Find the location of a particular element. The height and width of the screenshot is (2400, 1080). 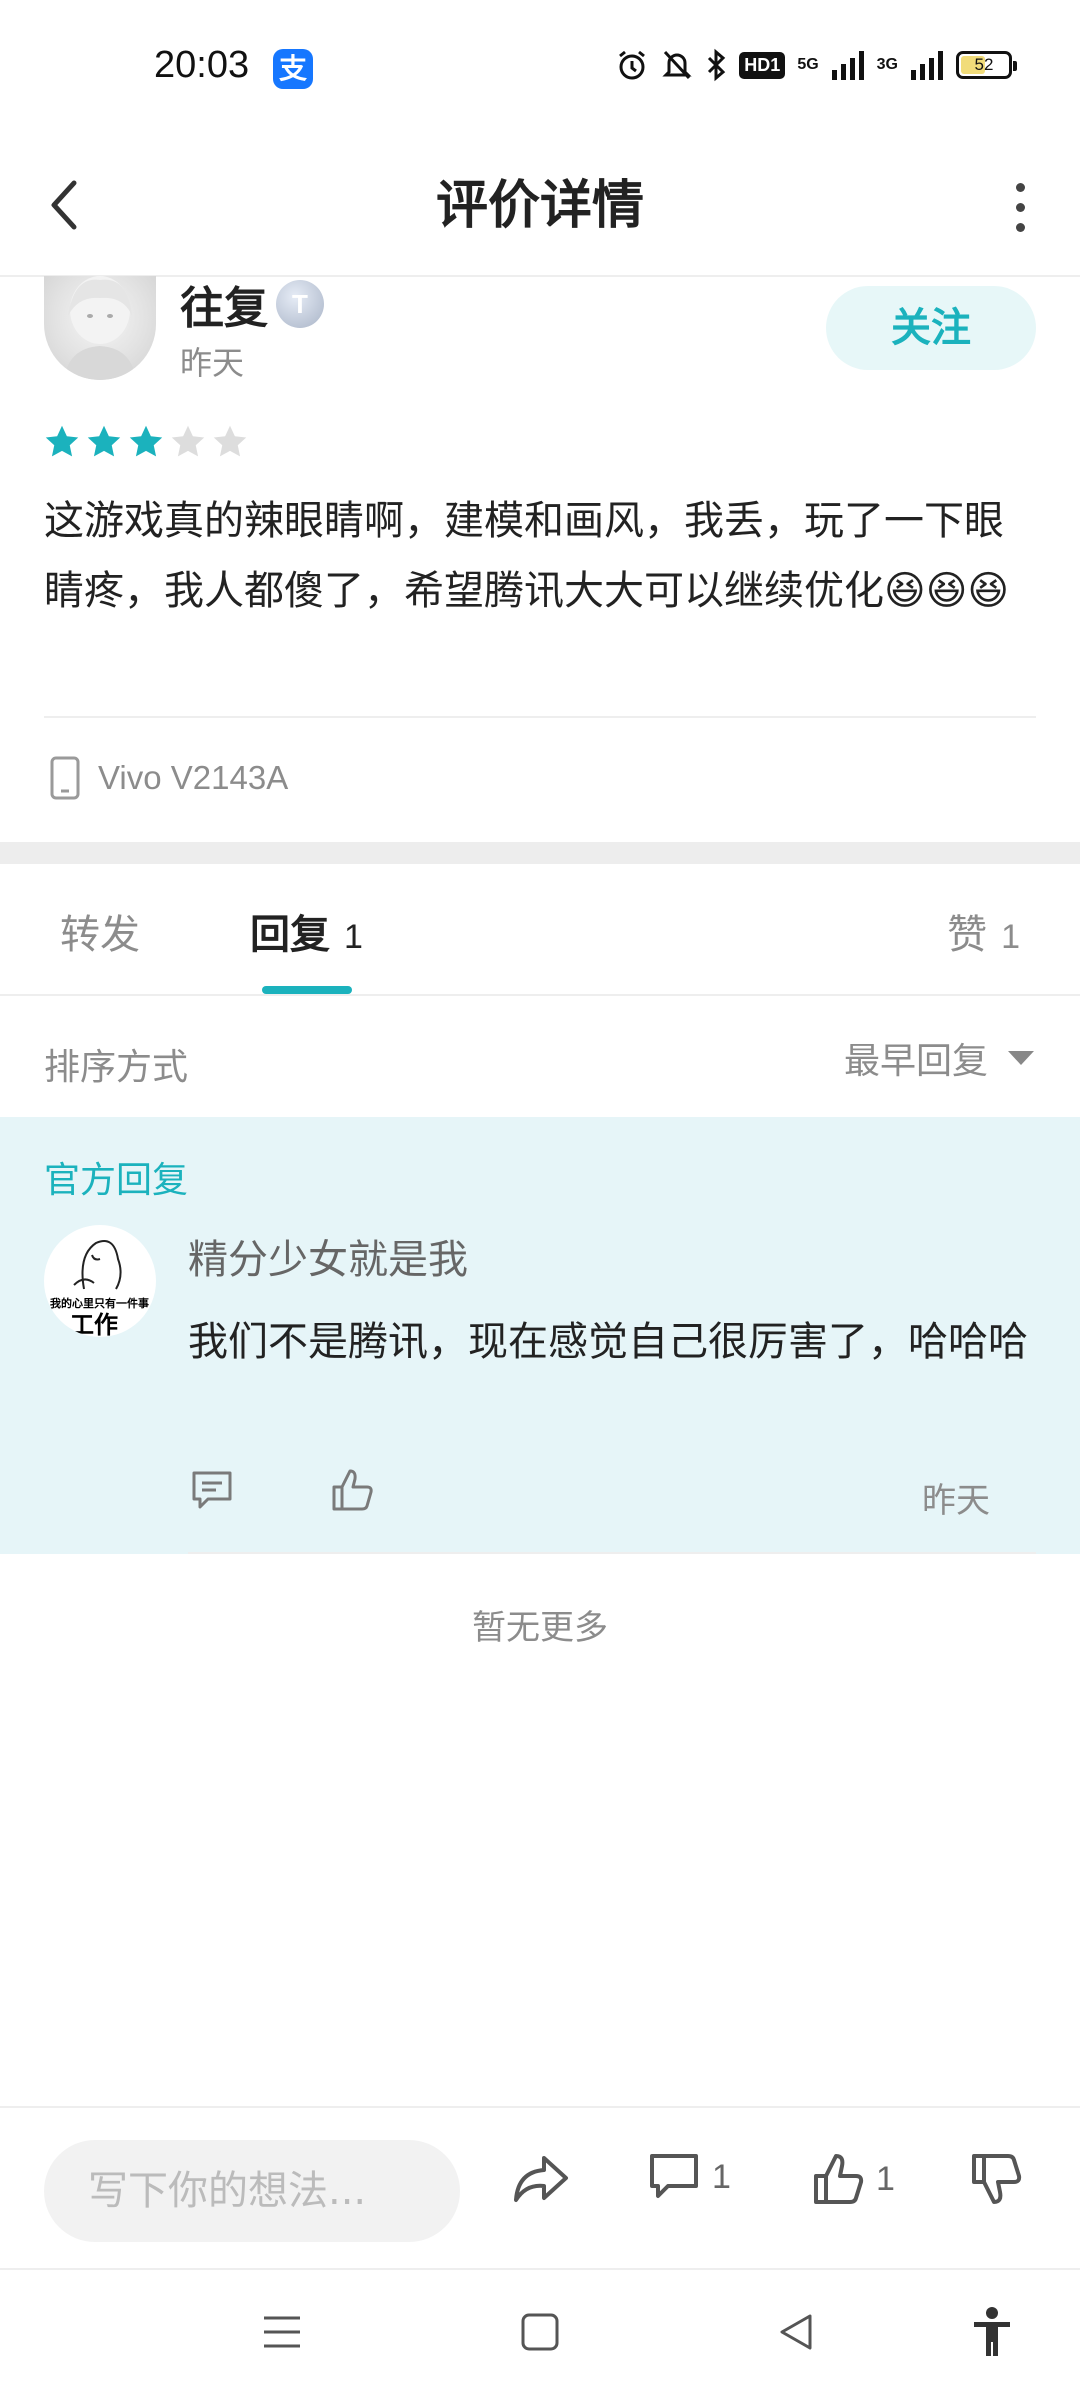

tab-indicator is located at coordinates (307, 990).